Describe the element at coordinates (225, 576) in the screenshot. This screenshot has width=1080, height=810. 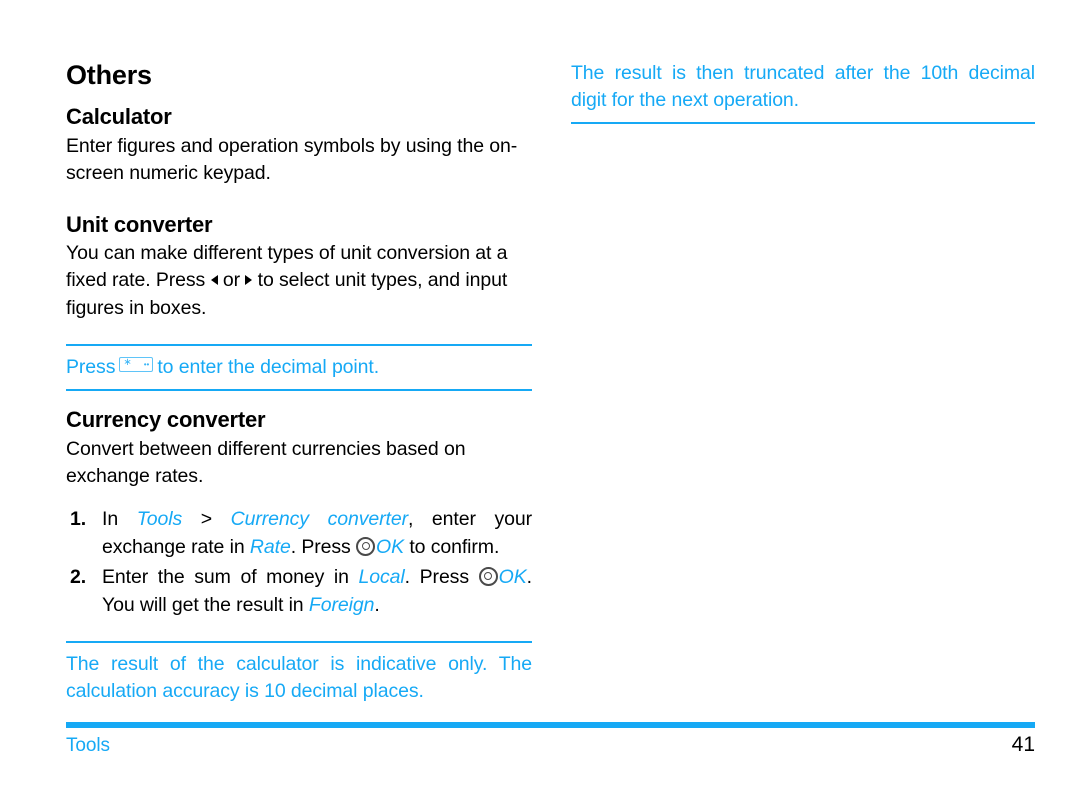
I see `step2-text-1: Enter the sum of money in` at that location.